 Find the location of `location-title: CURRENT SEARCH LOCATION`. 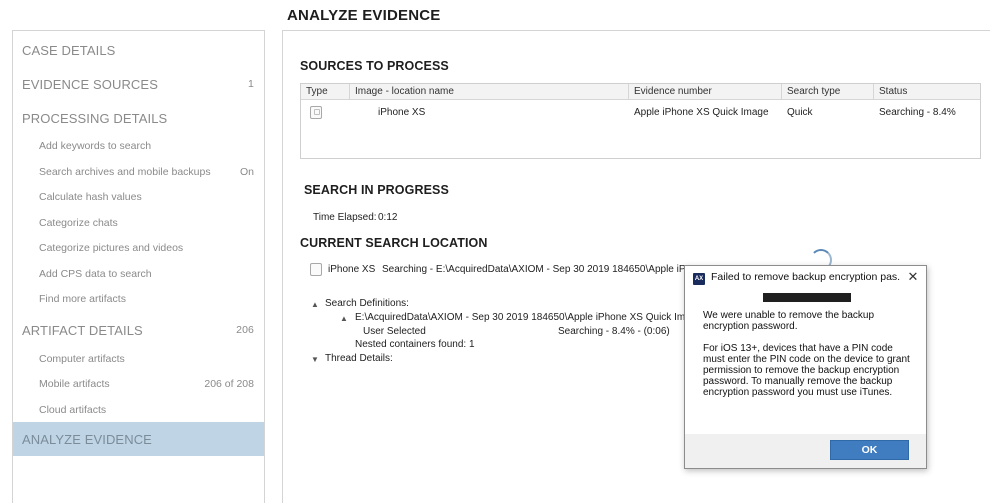

location-title: CURRENT SEARCH LOCATION is located at coordinates (394, 243).